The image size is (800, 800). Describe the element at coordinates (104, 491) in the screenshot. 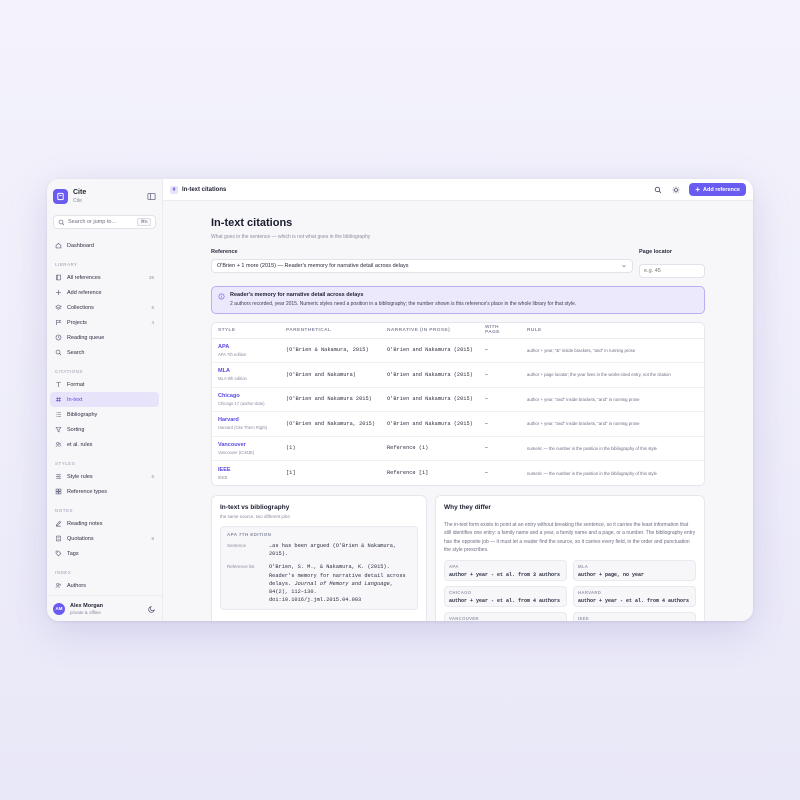

I see `sidebar-item-reference-types: Reference types` at that location.